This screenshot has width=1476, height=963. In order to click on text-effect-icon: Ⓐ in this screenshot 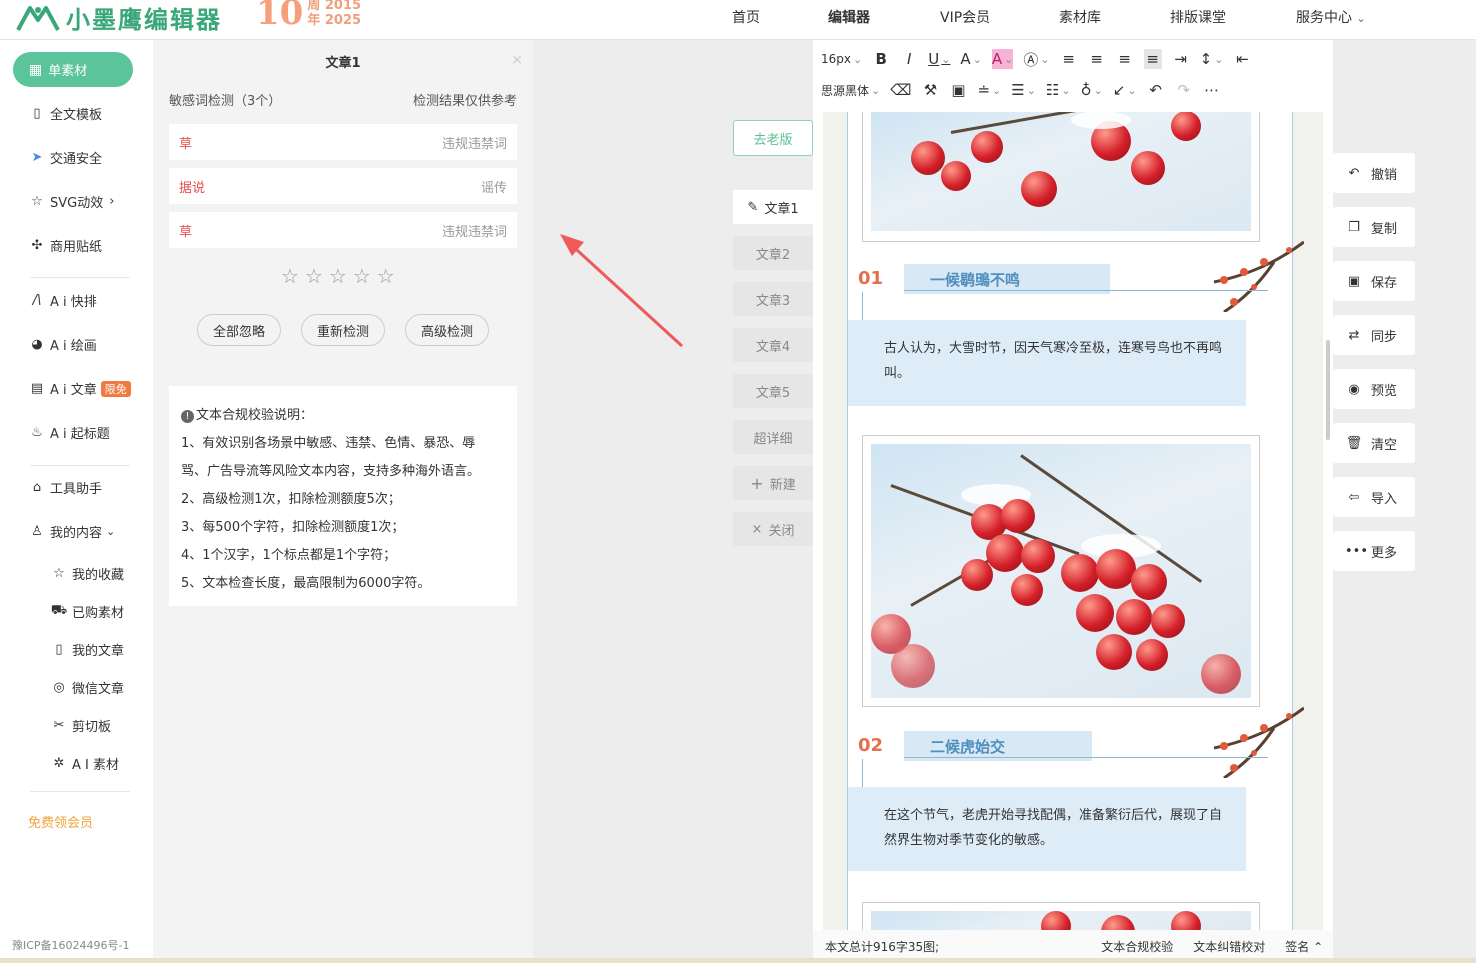, I will do `click(1036, 59)`.